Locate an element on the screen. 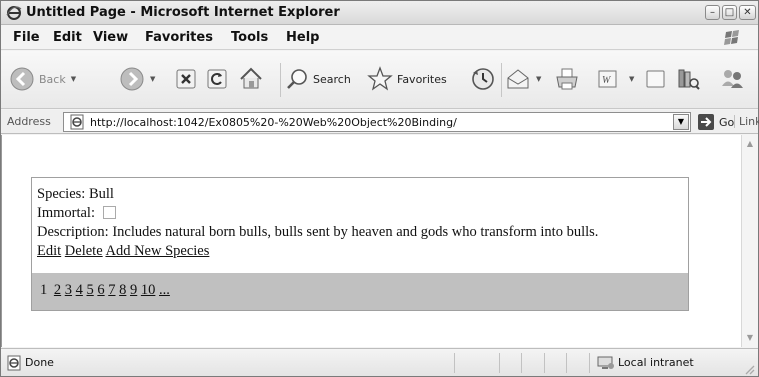 This screenshot has height=377, width=759. stop-button is located at coordinates (186, 79).